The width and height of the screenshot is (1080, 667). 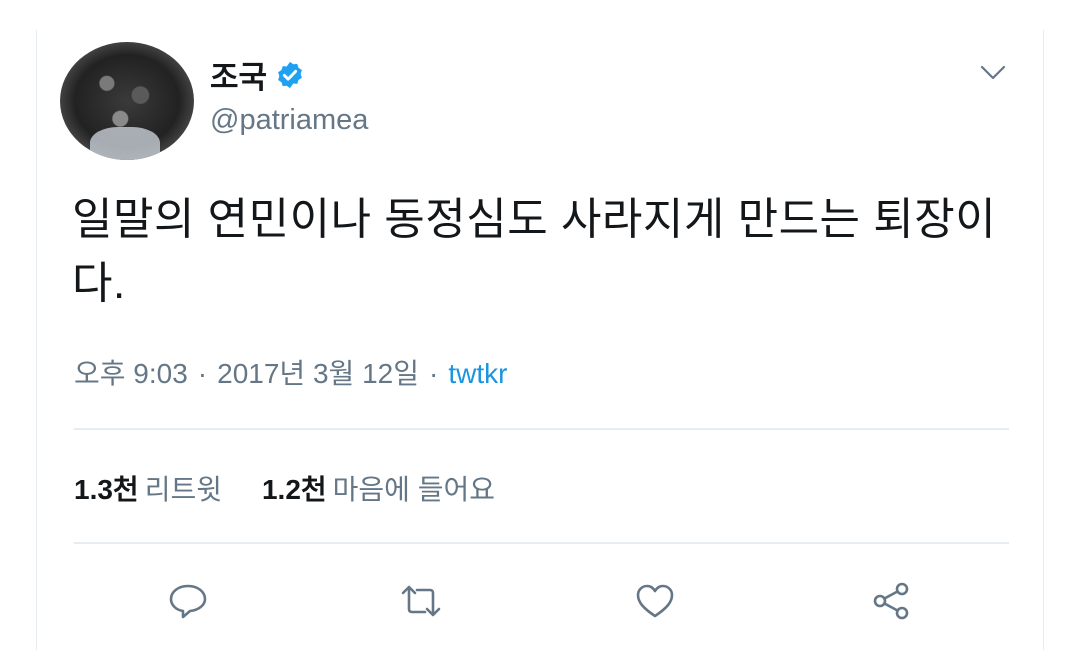 What do you see at coordinates (238, 74) in the screenshot?
I see `display-name: 조국` at bounding box center [238, 74].